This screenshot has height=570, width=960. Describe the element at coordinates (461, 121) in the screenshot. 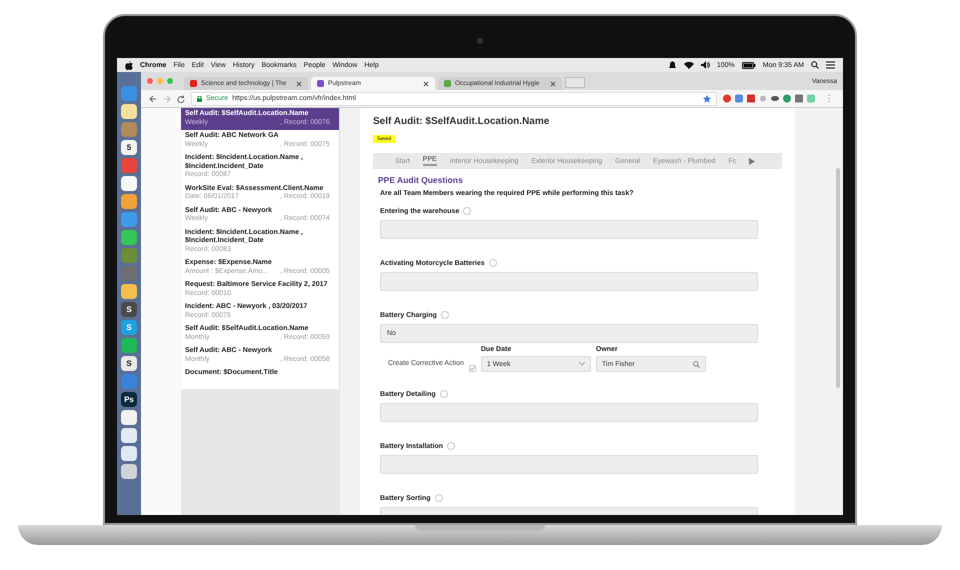

I see `form-title: Self Audit: $SelfAudit.Location.Name` at that location.